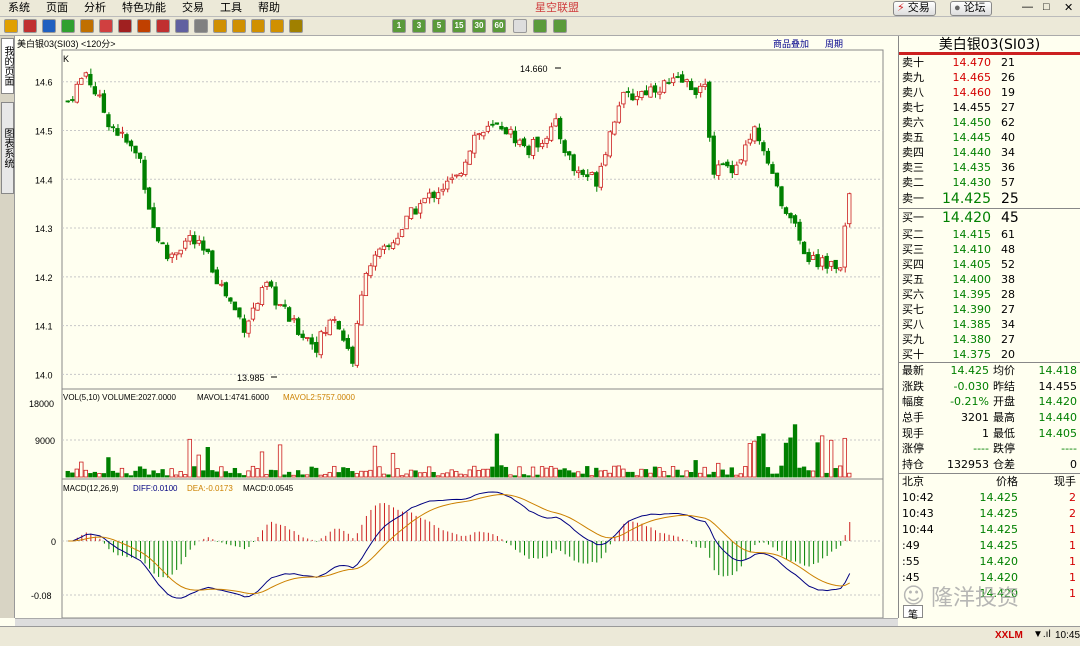 This screenshot has height=646, width=1080. Describe the element at coordinates (30, 26) in the screenshot. I see `stock-icon` at that location.